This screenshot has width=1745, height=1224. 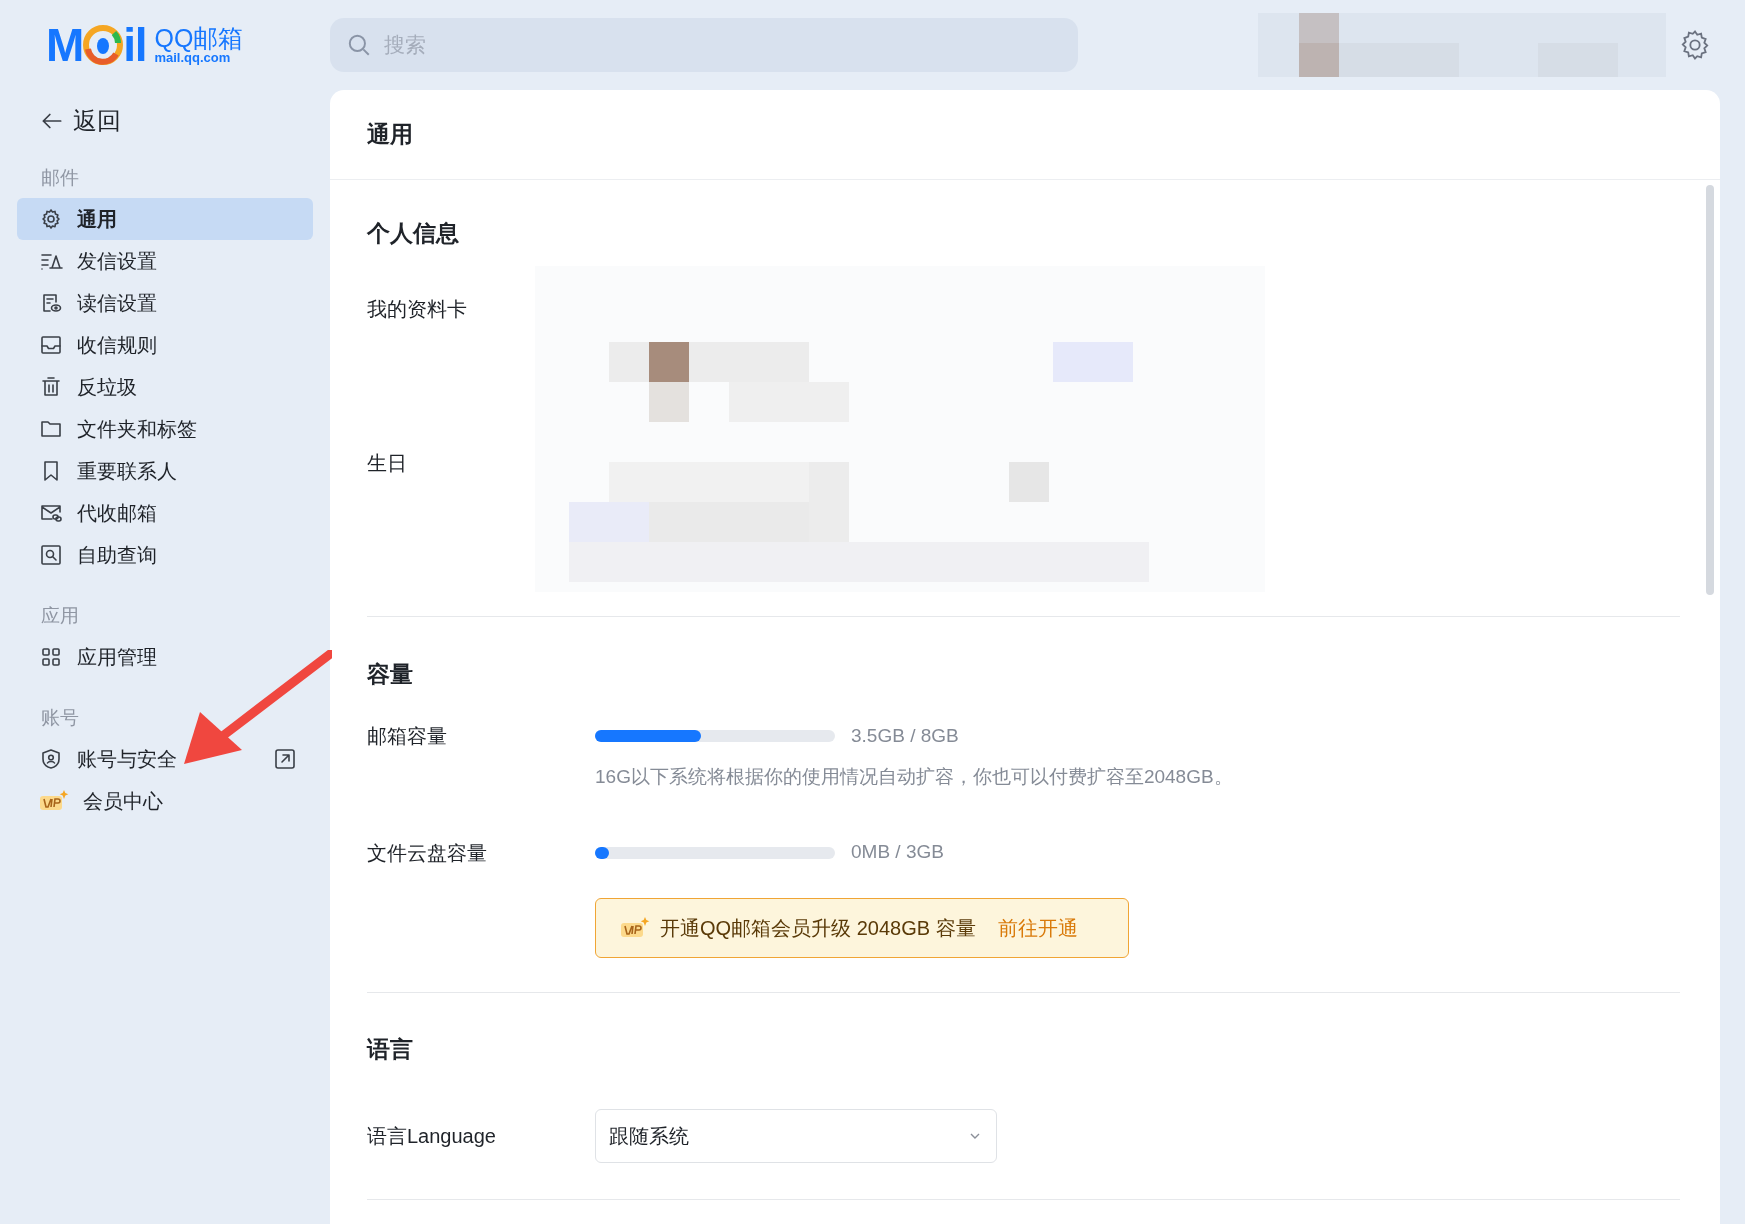 What do you see at coordinates (51, 657) in the screenshot?
I see `grid-icon` at bounding box center [51, 657].